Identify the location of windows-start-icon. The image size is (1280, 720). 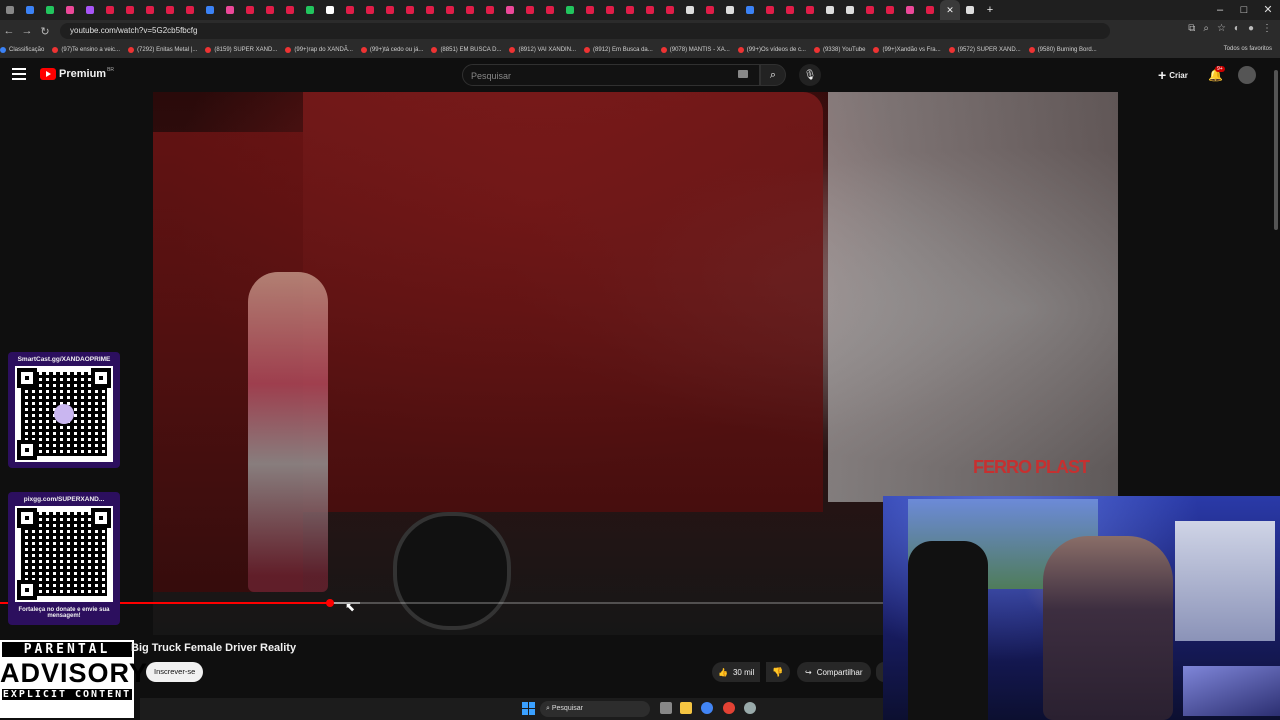
(528, 708).